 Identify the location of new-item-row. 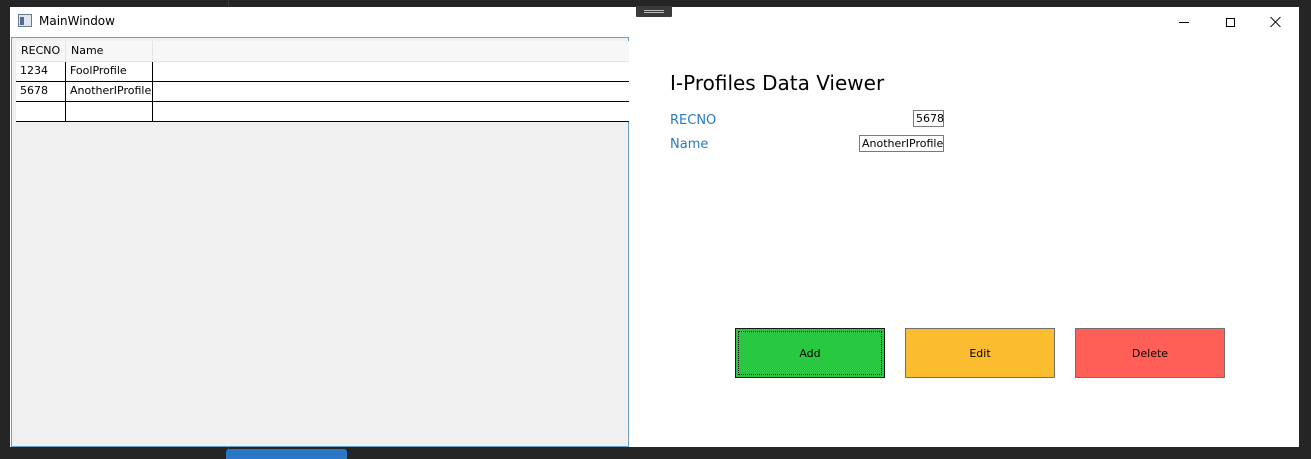
(322, 112).